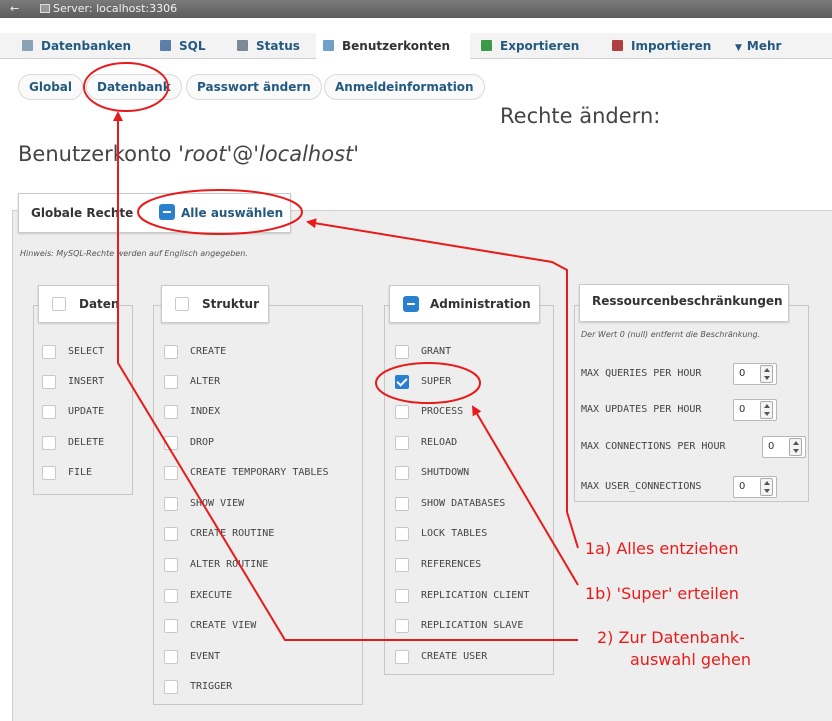 This screenshot has height=721, width=832. I want to click on privilege-label: SUPER, so click(436, 381).